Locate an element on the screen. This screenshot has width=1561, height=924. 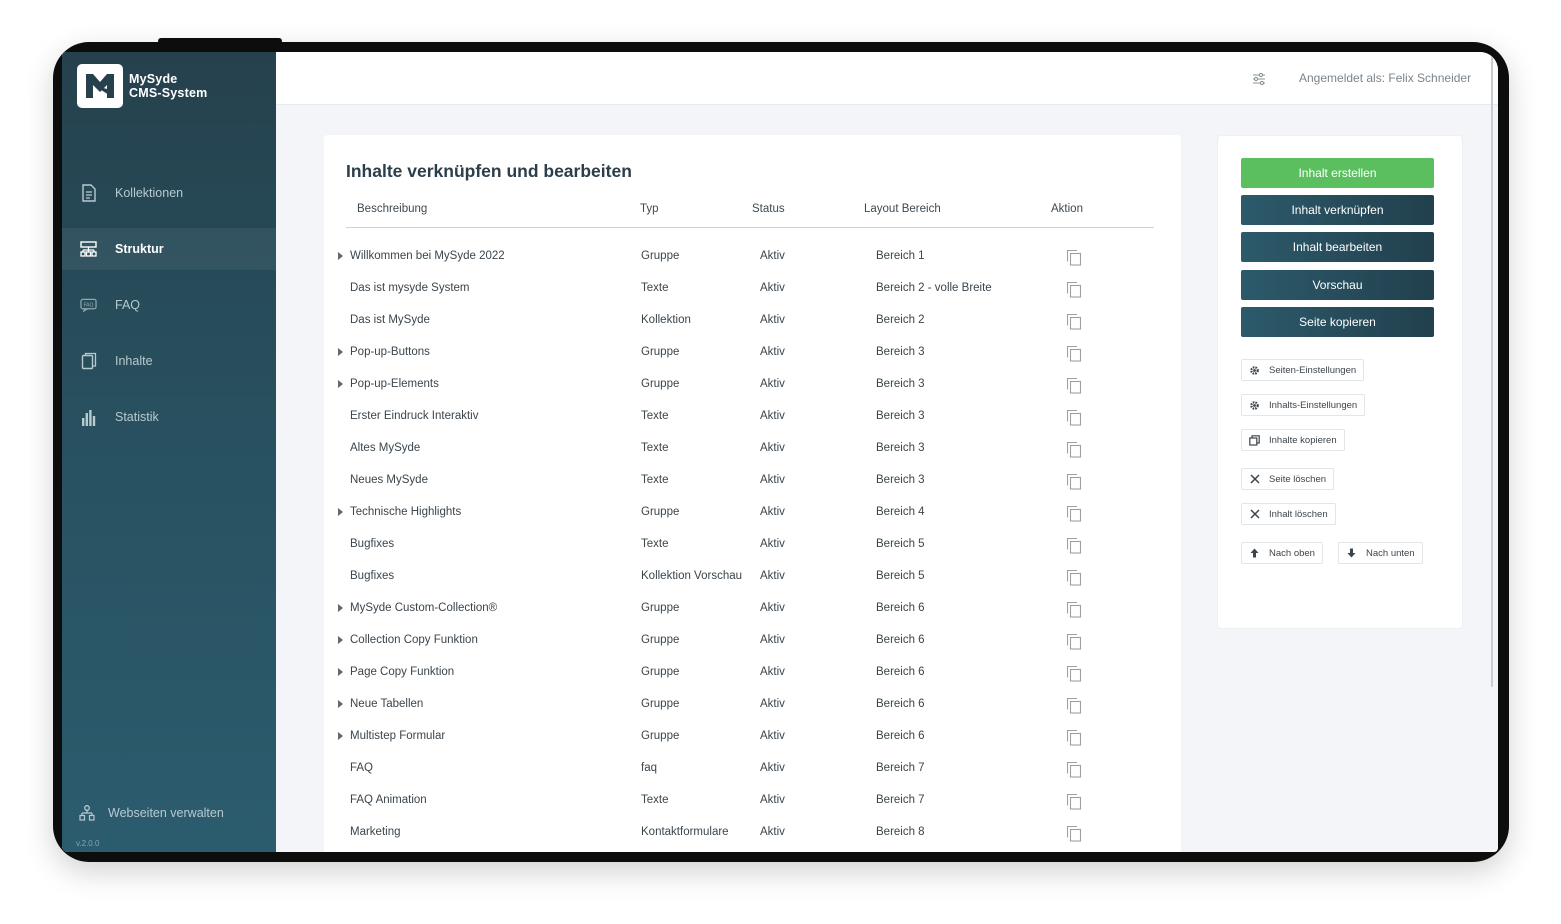
cell-layout-bereich: Bereich 5 is located at coordinates (900, 576).